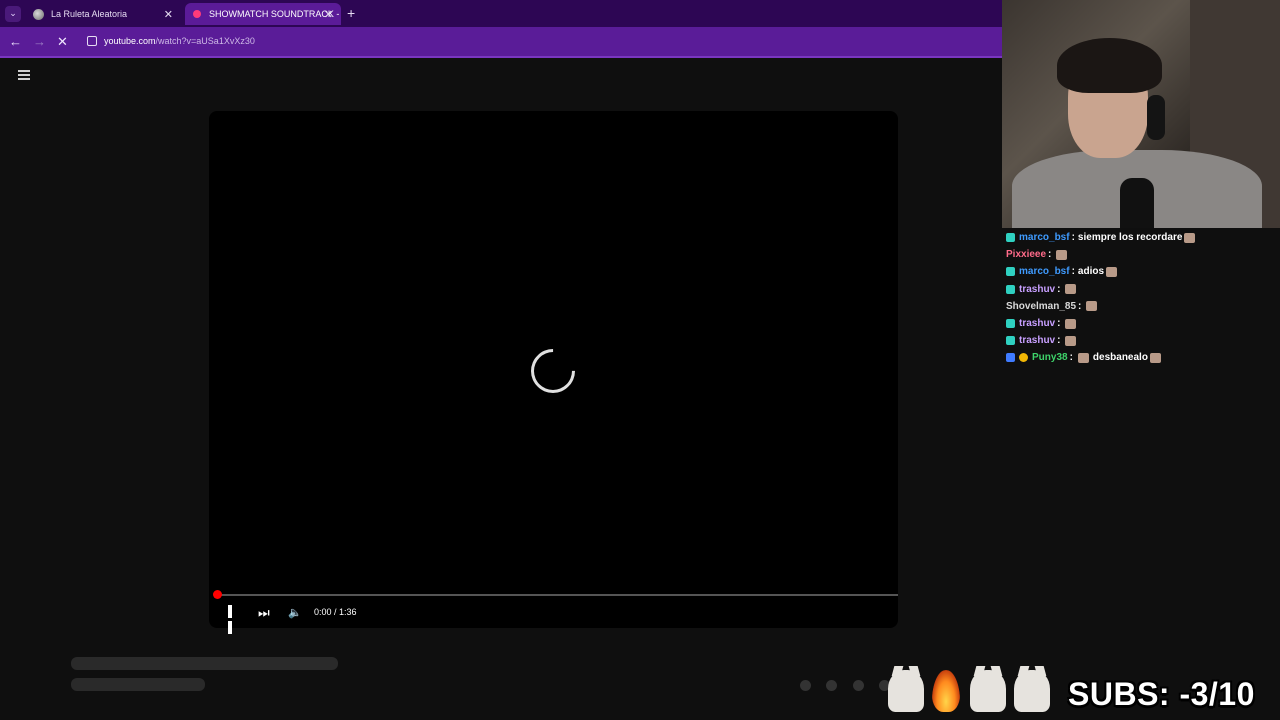 Image resolution: width=1280 pixels, height=720 pixels. What do you see at coordinates (204, 663) in the screenshot?
I see `title-skeleton` at bounding box center [204, 663].